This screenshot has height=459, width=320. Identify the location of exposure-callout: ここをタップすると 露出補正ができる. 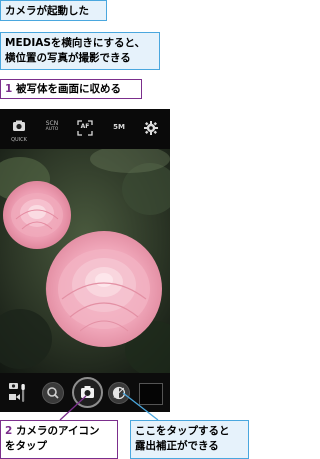
(189, 439).